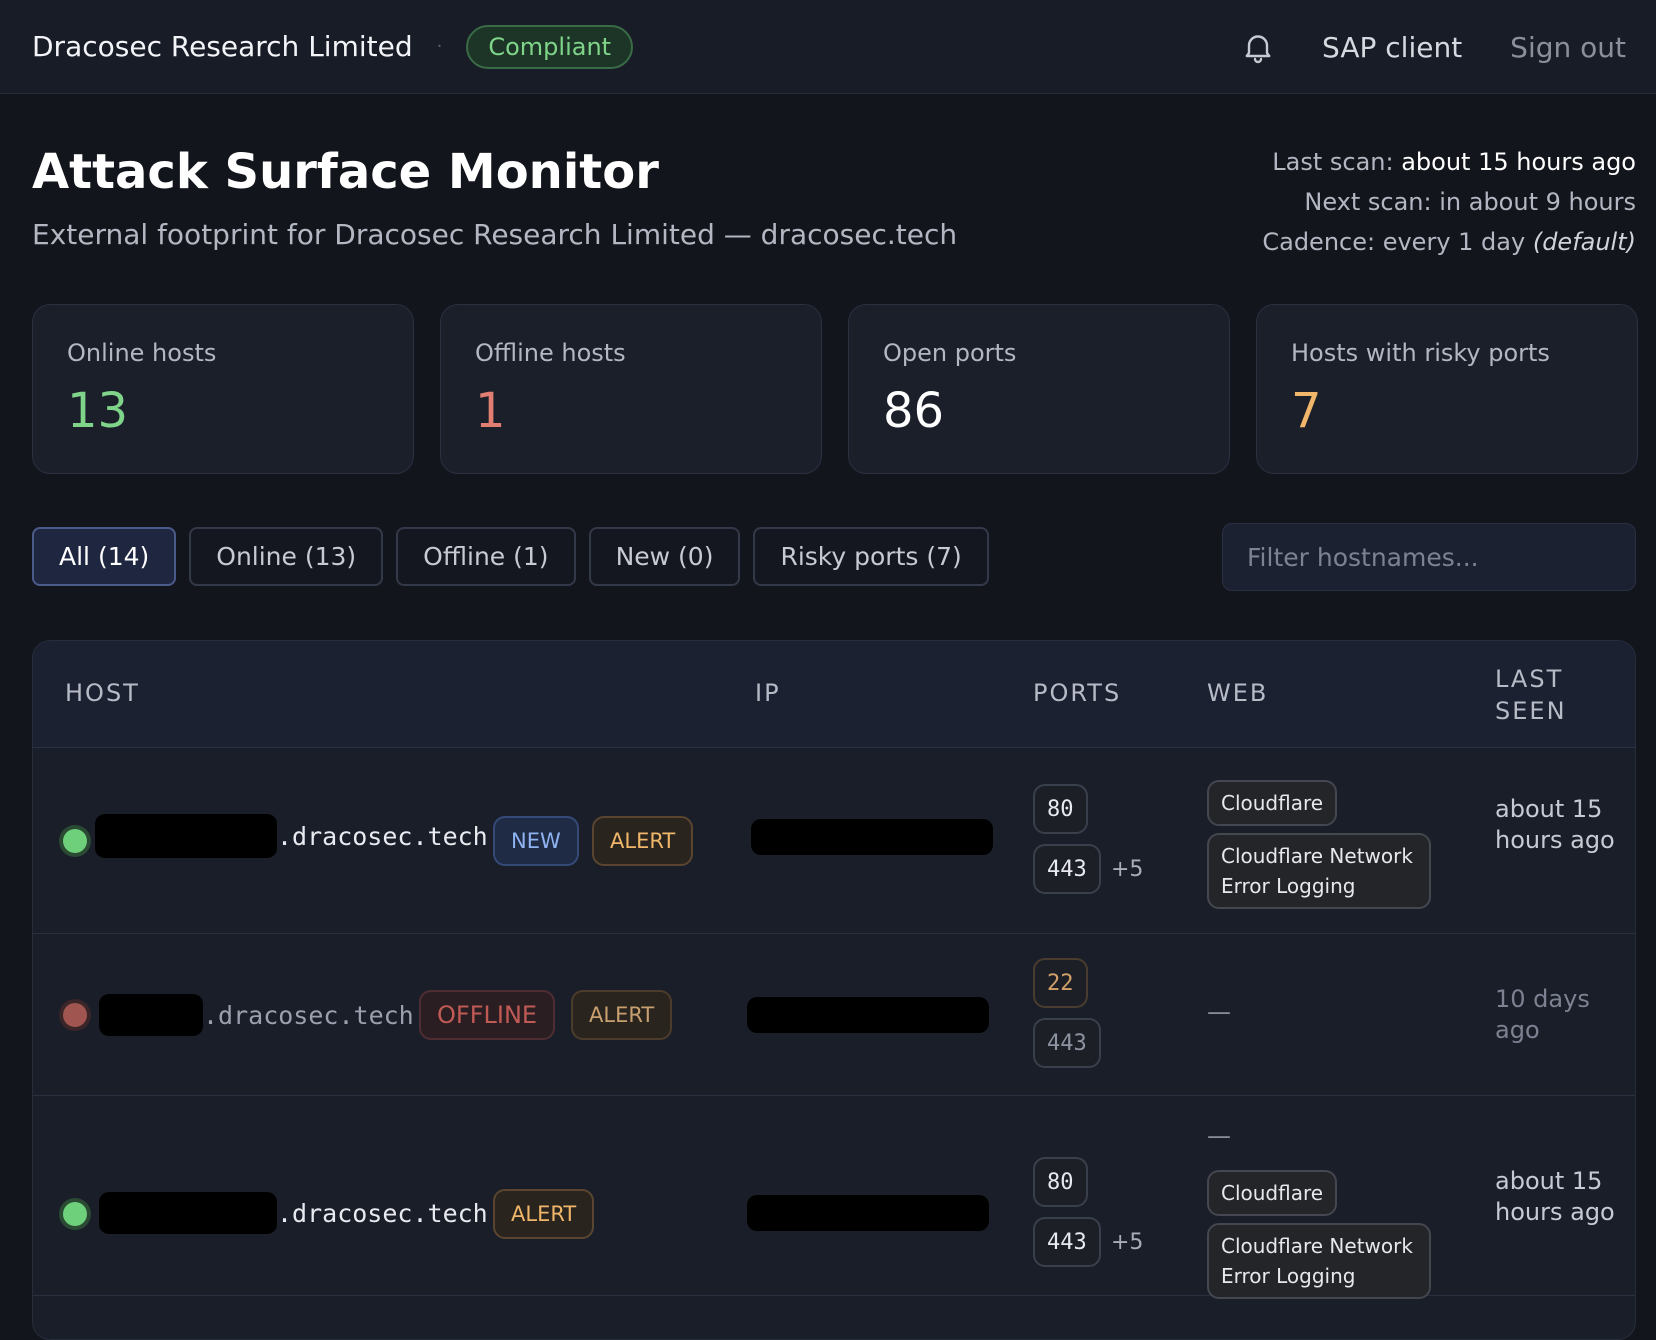 This screenshot has width=1656, height=1340. I want to click on column-ip: IP, so click(768, 693).